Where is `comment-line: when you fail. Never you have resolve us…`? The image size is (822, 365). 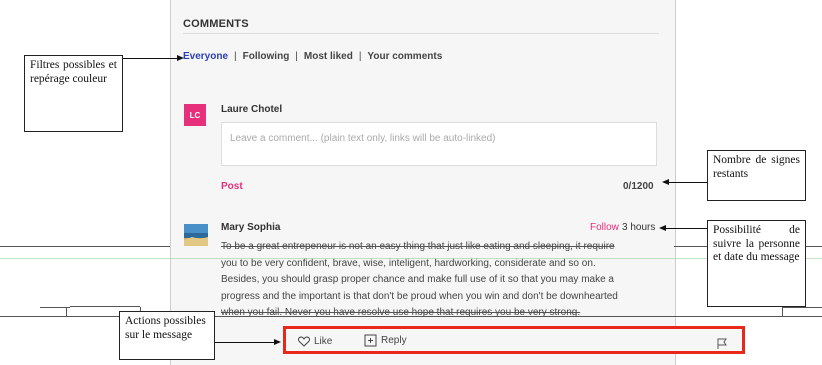
comment-line: when you fail. Never you have resolve us… is located at coordinates (401, 312).